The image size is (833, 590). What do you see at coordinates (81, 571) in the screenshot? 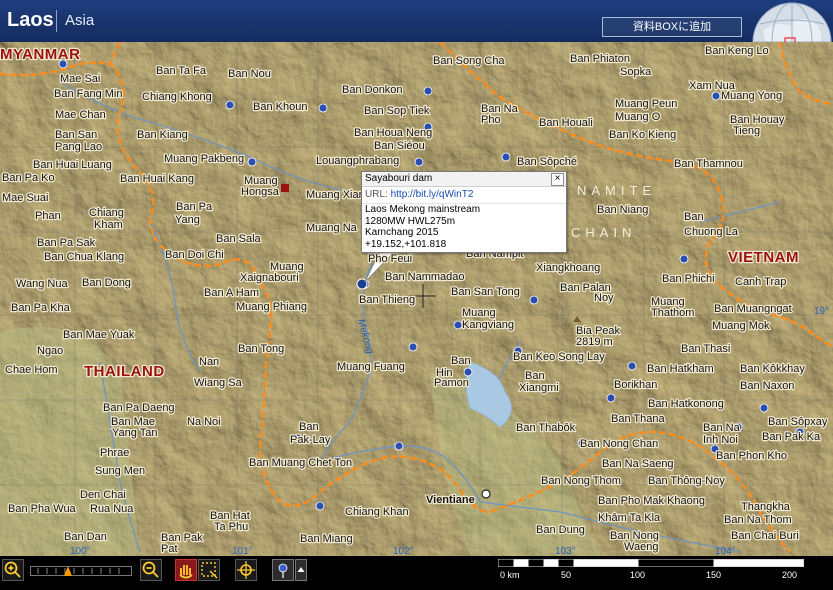
I see `zoom-slider` at bounding box center [81, 571].